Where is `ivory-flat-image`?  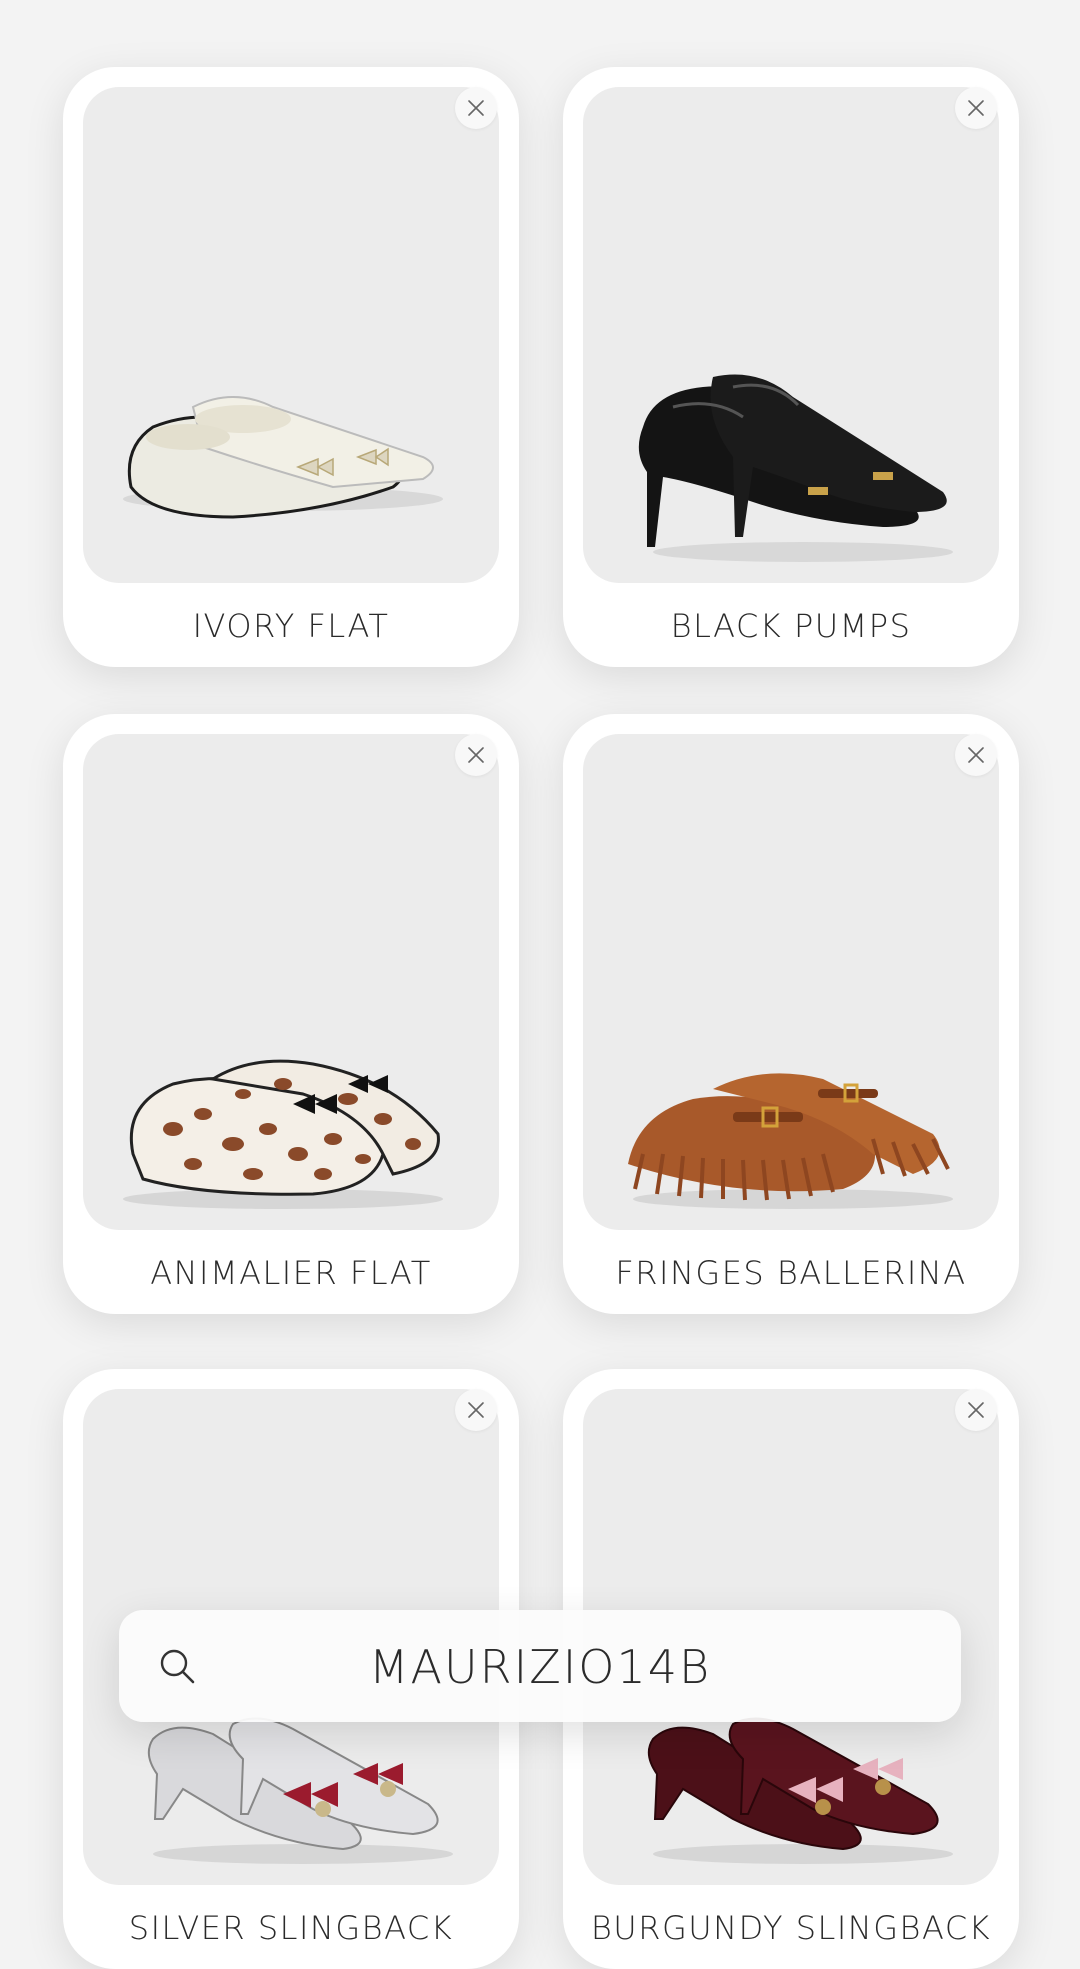 ivory-flat-image is located at coordinates (283, 457).